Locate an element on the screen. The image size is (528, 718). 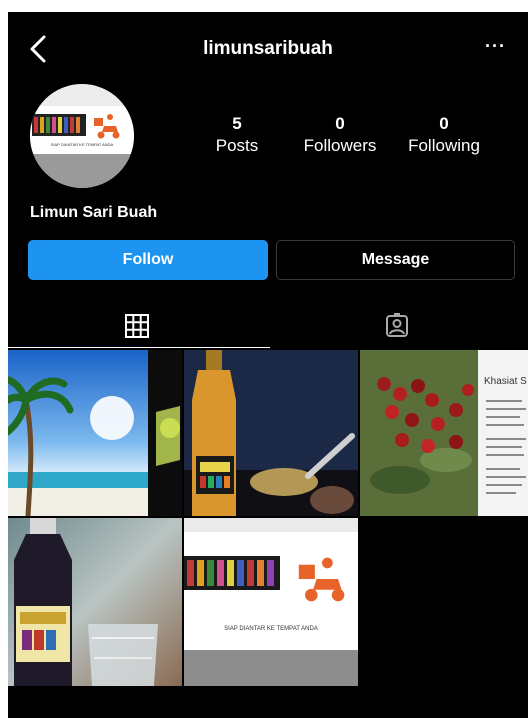
follow-button: Follow is located at coordinates (148, 260).